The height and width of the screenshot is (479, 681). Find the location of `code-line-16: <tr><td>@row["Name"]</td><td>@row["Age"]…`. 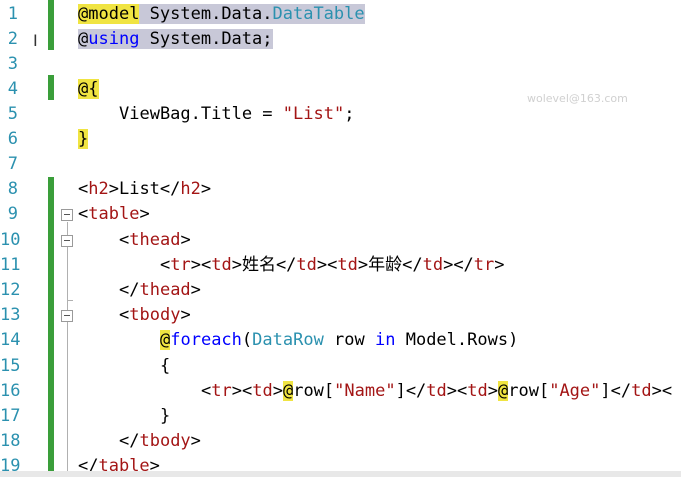

code-line-16: <tr><td>@row["Name"]</td><td>@row["Age"]… is located at coordinates (437, 391).